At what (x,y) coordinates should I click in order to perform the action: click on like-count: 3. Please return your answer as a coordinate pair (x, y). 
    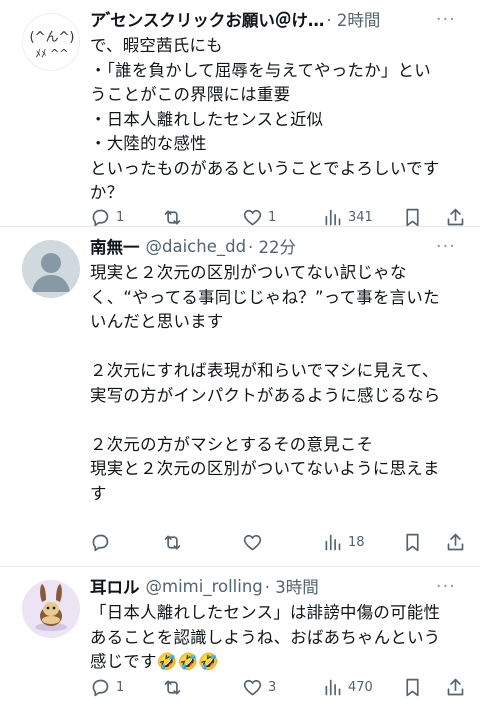
    Looking at the image, I should click on (272, 687).